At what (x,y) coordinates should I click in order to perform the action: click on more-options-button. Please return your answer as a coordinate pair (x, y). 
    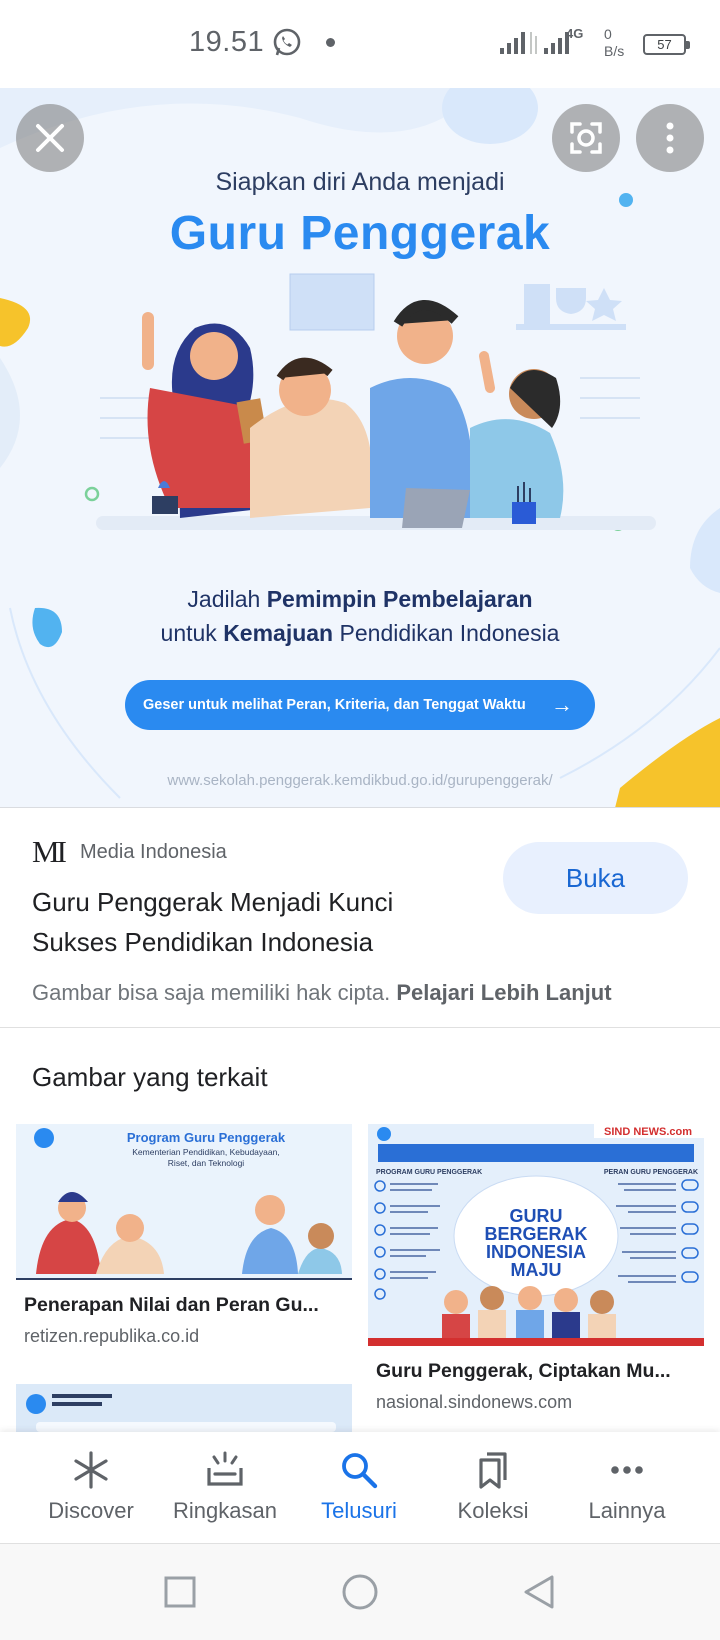
    Looking at the image, I should click on (670, 138).